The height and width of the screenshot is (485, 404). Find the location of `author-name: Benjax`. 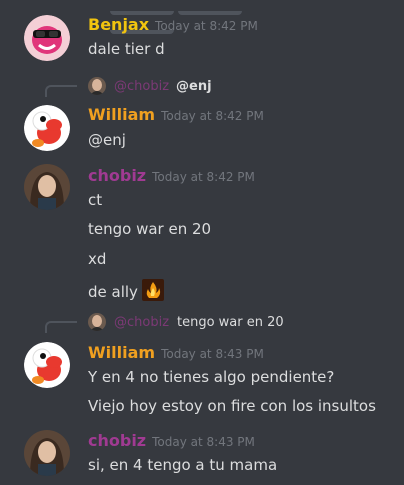

author-name: Benjax is located at coordinates (118, 24).